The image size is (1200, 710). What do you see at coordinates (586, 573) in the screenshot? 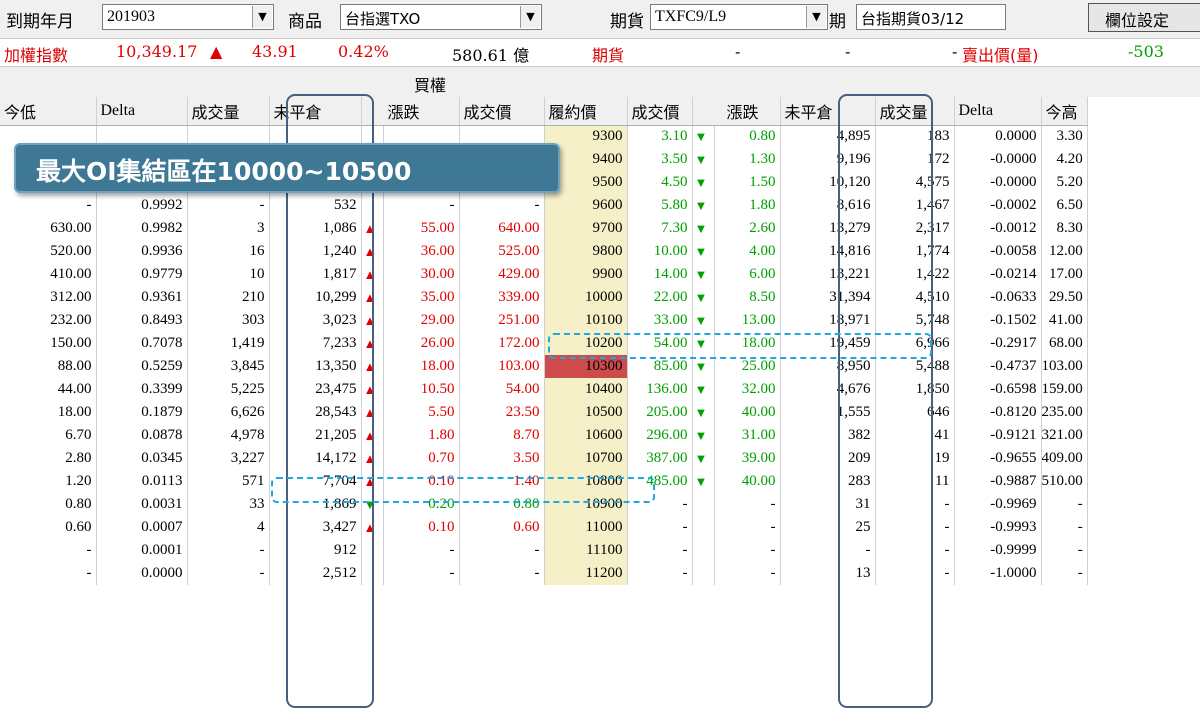
I see `cell-strike: 11200` at bounding box center [586, 573].